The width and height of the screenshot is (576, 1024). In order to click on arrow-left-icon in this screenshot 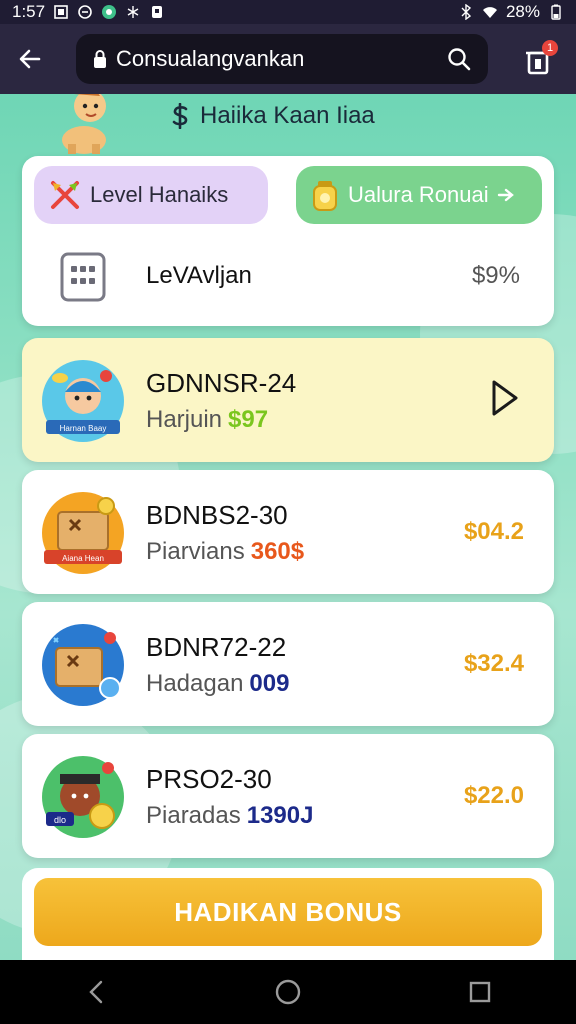, I will do `click(30, 59)`.